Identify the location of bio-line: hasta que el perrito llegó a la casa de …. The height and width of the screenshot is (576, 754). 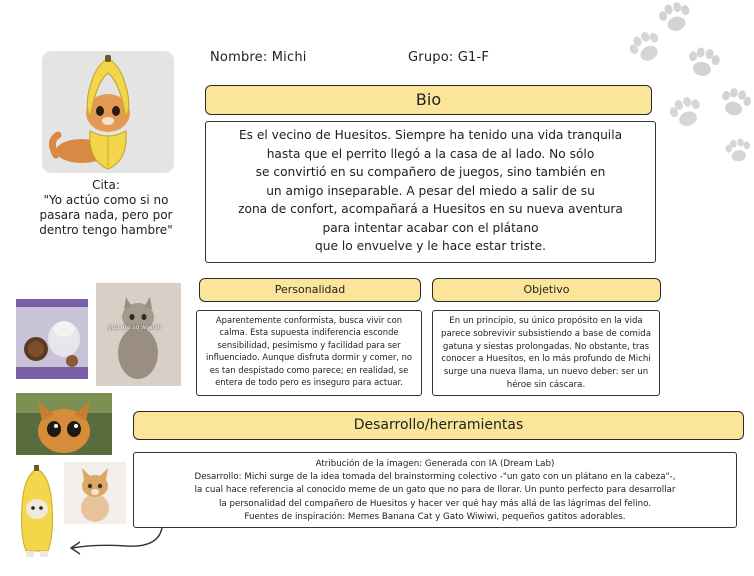
(430, 153).